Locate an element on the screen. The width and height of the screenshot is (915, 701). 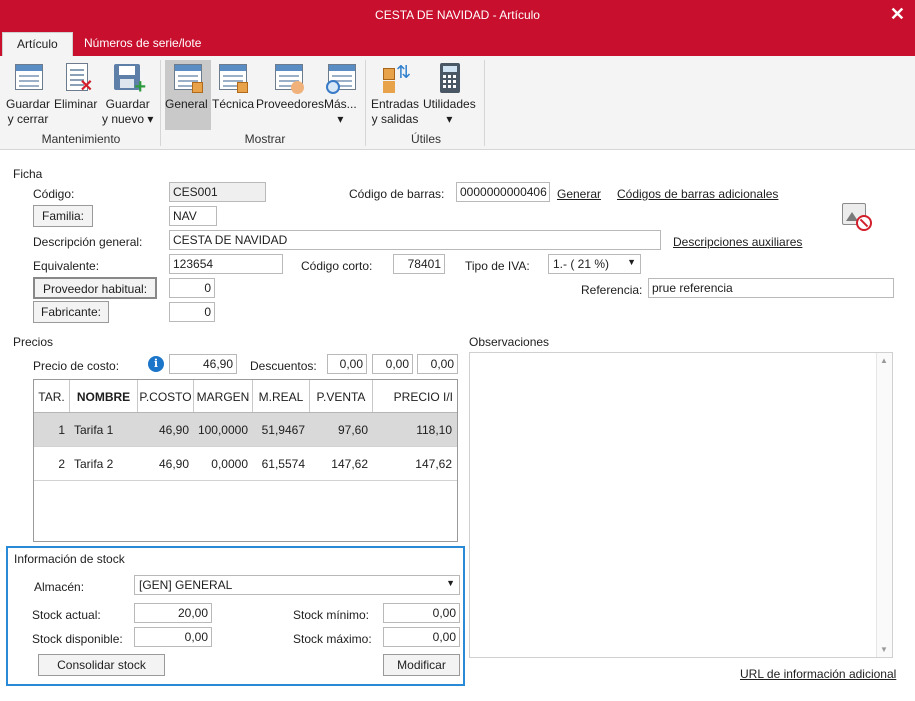
almacen-select: [GEN] GENERAL ▼ is located at coordinates (297, 585).